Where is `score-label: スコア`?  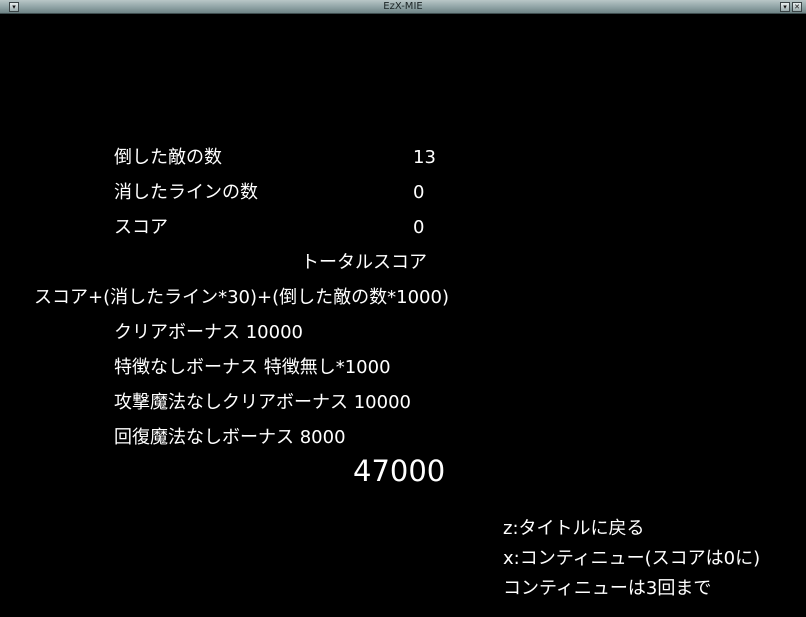 score-label: スコア is located at coordinates (141, 227).